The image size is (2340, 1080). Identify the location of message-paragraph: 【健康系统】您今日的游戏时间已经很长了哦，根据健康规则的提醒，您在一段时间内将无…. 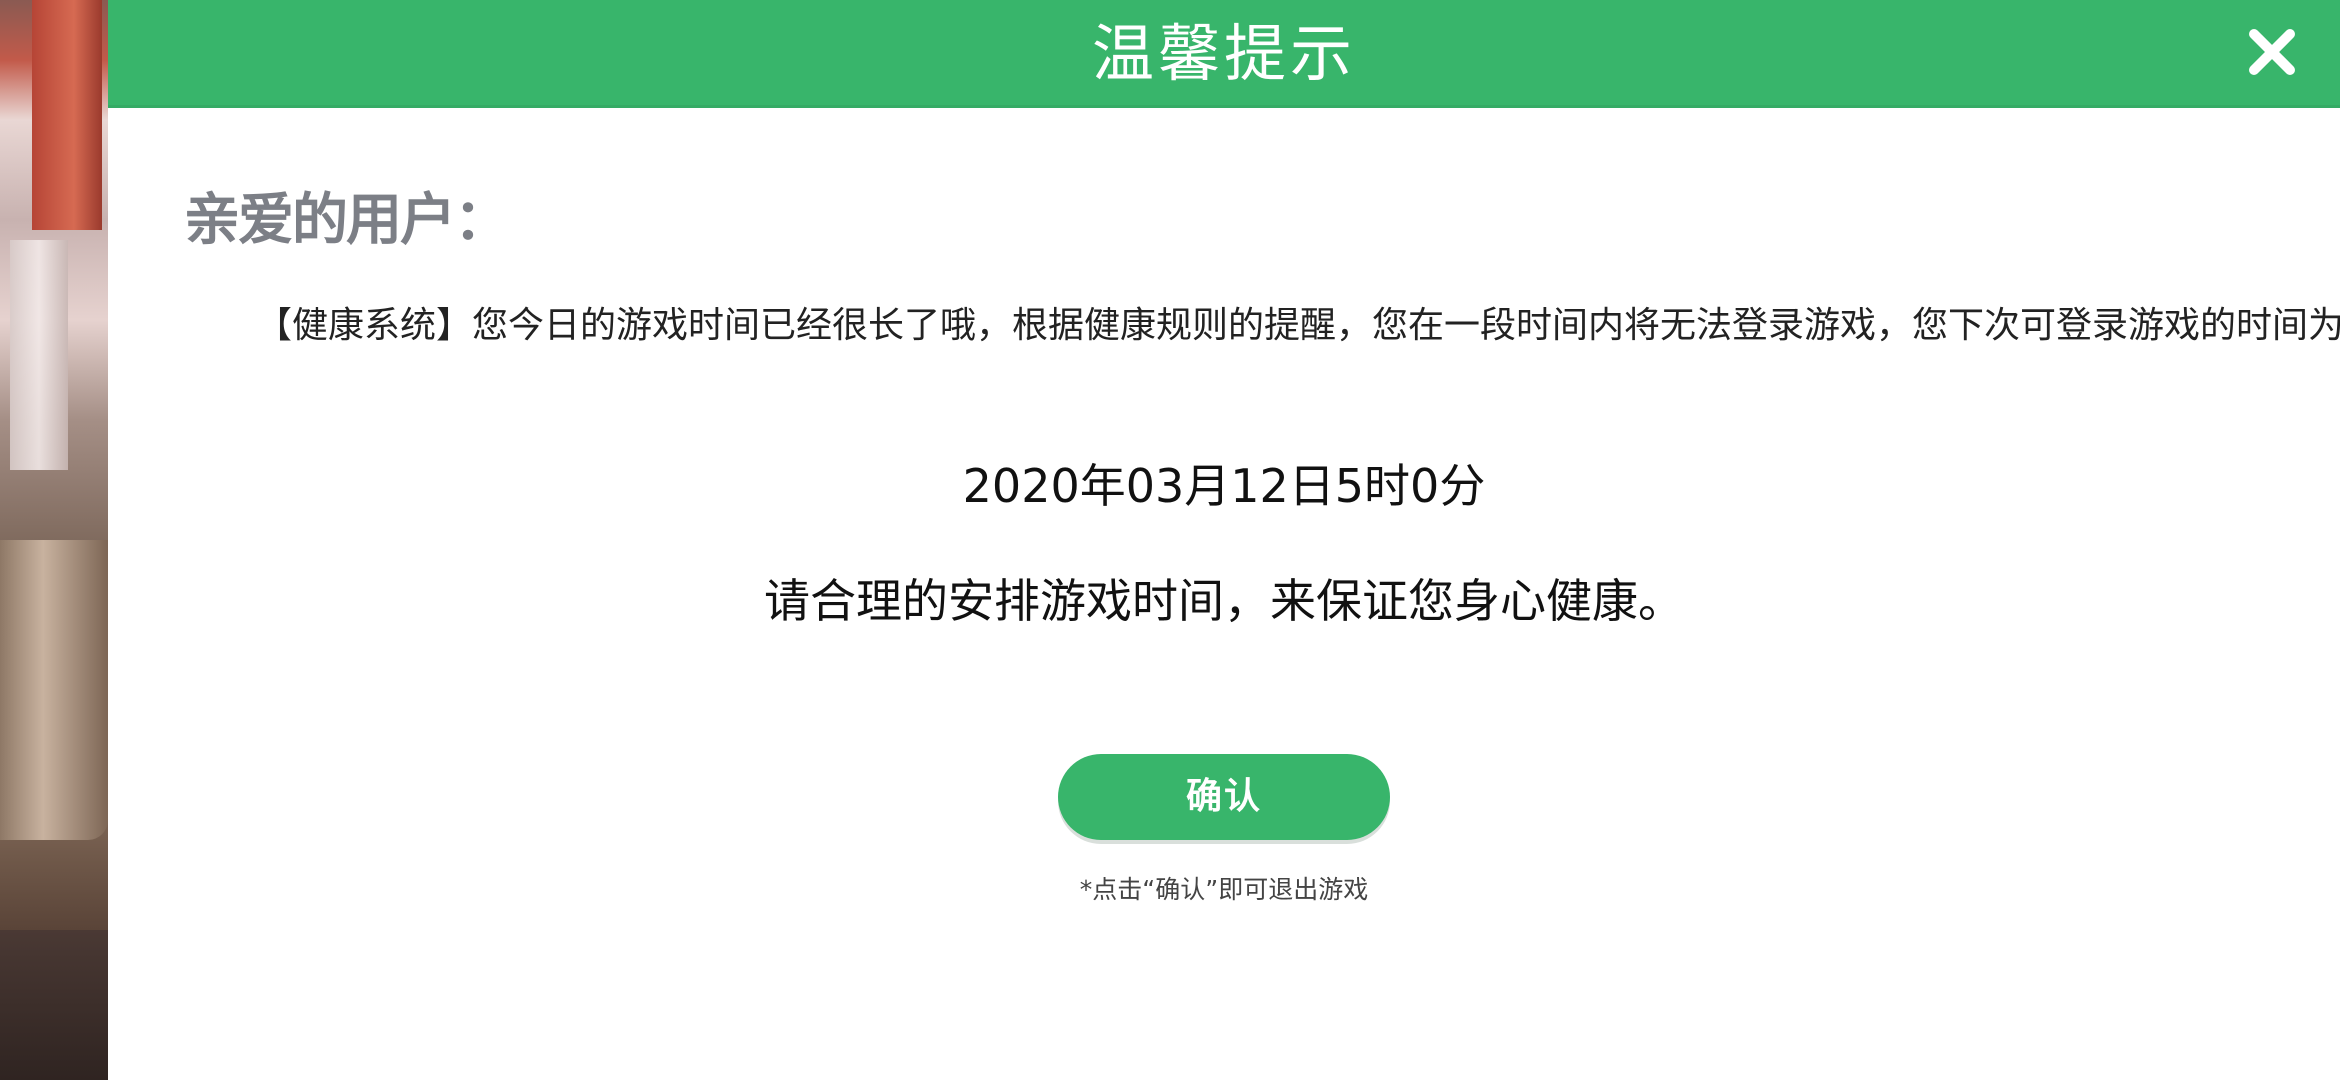
(1262, 326).